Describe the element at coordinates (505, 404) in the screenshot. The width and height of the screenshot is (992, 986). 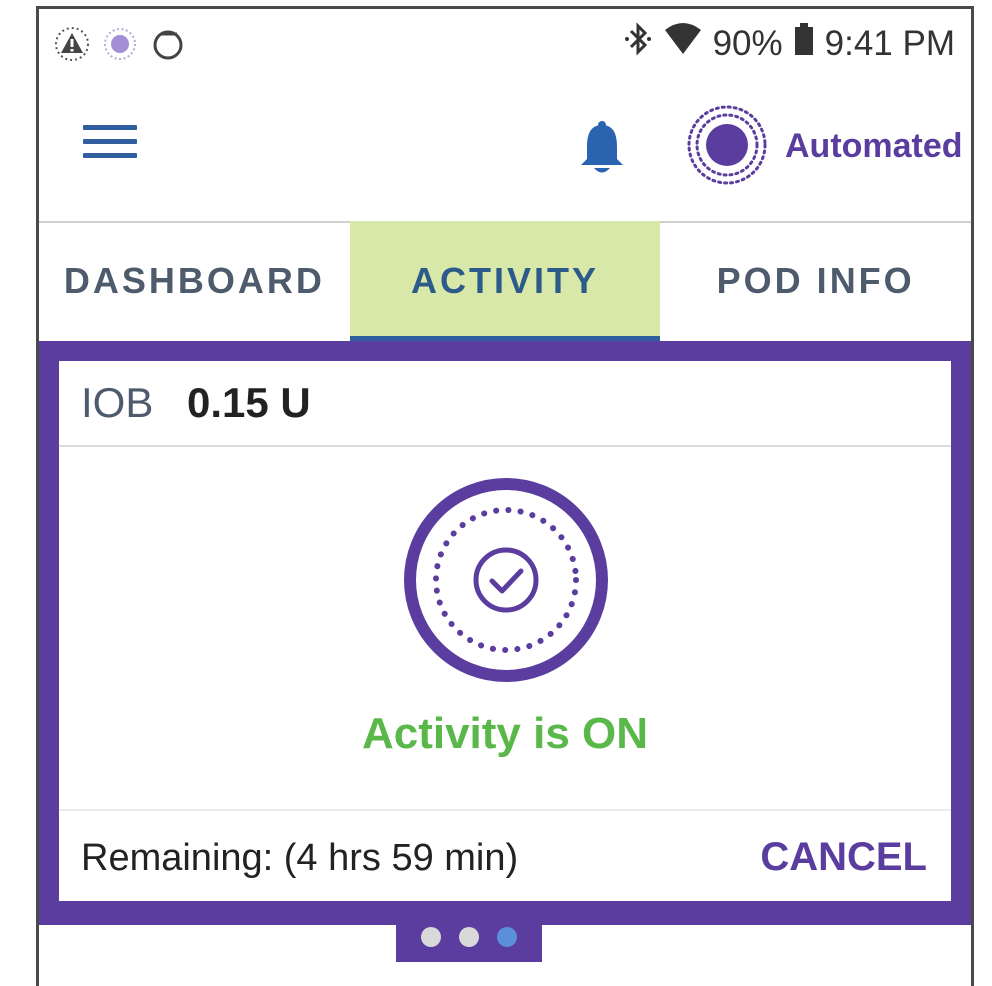
I see `iob-row: IOB 0.15 U` at that location.